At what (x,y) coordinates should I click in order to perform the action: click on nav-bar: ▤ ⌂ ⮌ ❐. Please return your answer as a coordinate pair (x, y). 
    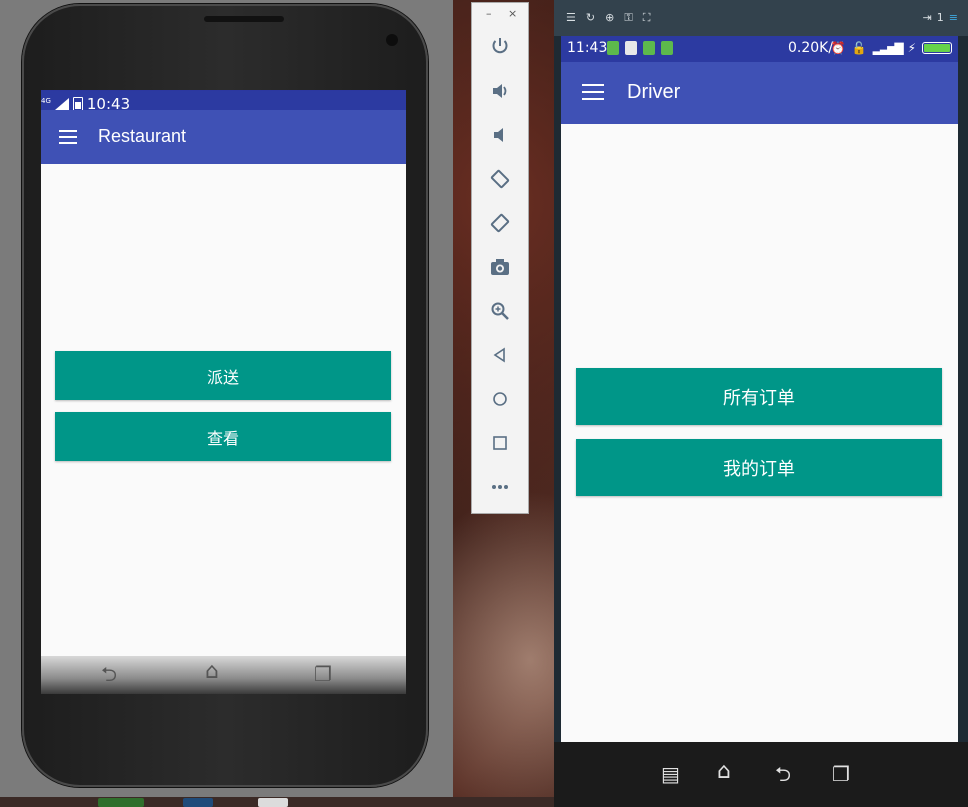
    Looking at the image, I should click on (761, 774).